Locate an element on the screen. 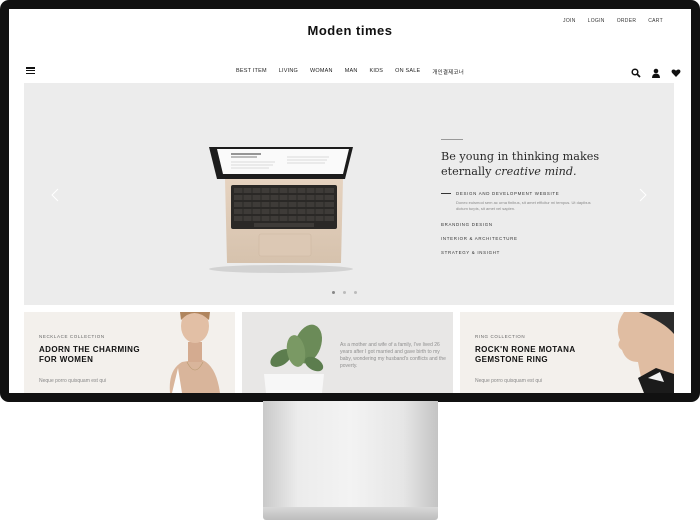 The width and height of the screenshot is (700, 520). card-title-line2: GEMSTONE RING is located at coordinates (512, 359).